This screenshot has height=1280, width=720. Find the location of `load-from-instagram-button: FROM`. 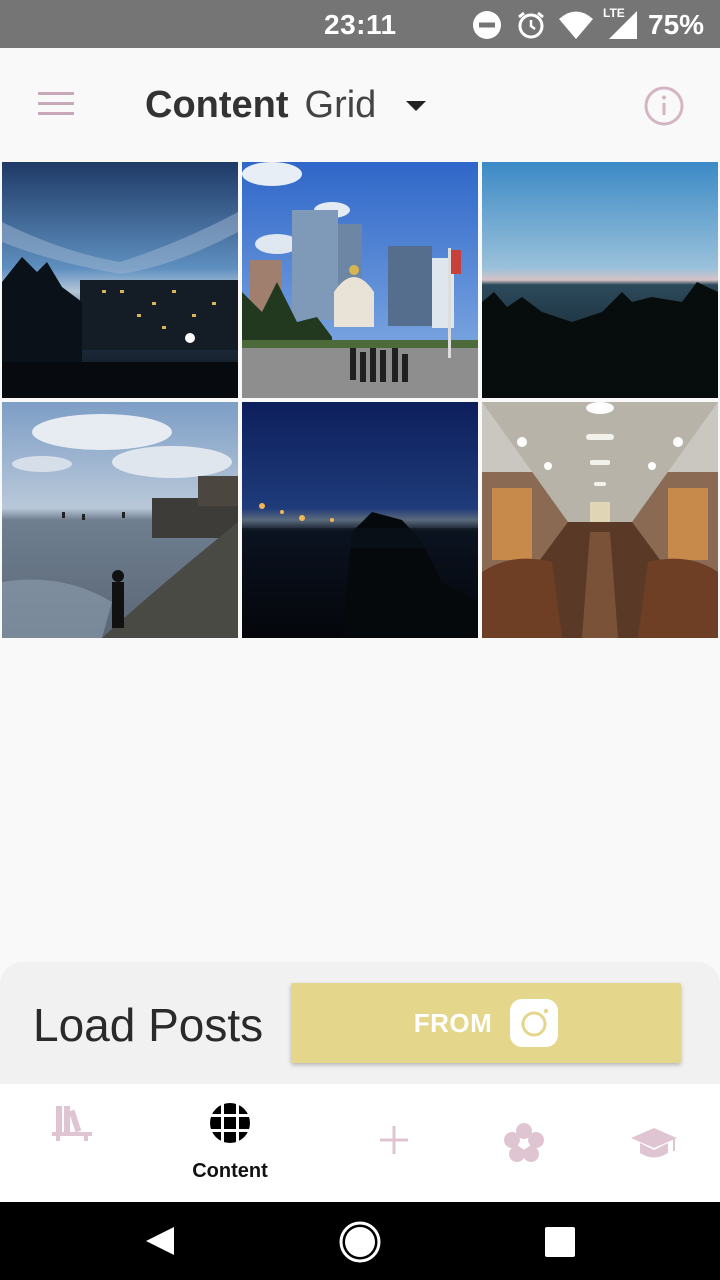

load-from-instagram-button: FROM is located at coordinates (486, 1023).